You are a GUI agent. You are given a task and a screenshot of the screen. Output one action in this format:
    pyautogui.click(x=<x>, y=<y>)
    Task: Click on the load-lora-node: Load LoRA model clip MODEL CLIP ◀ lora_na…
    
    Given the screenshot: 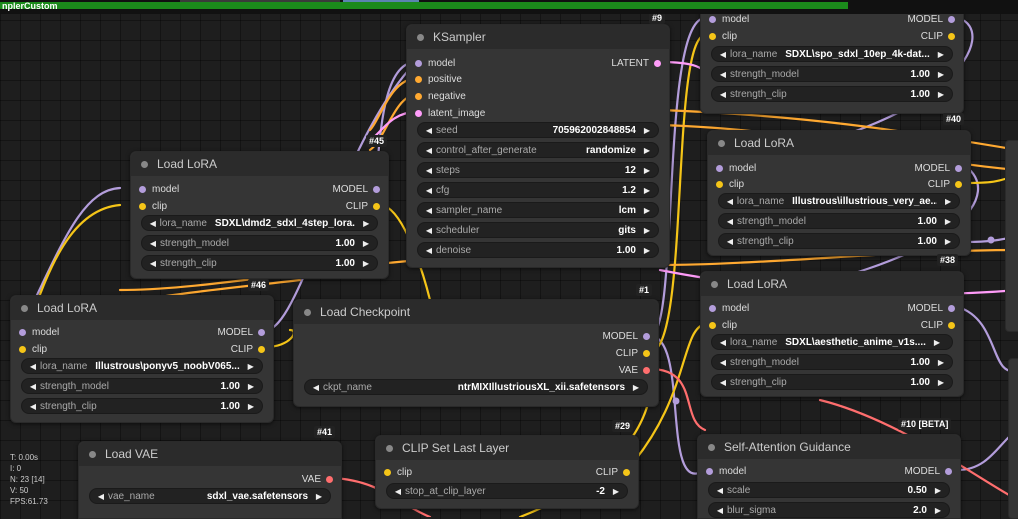 What is the action you would take?
    pyautogui.click(x=832, y=334)
    